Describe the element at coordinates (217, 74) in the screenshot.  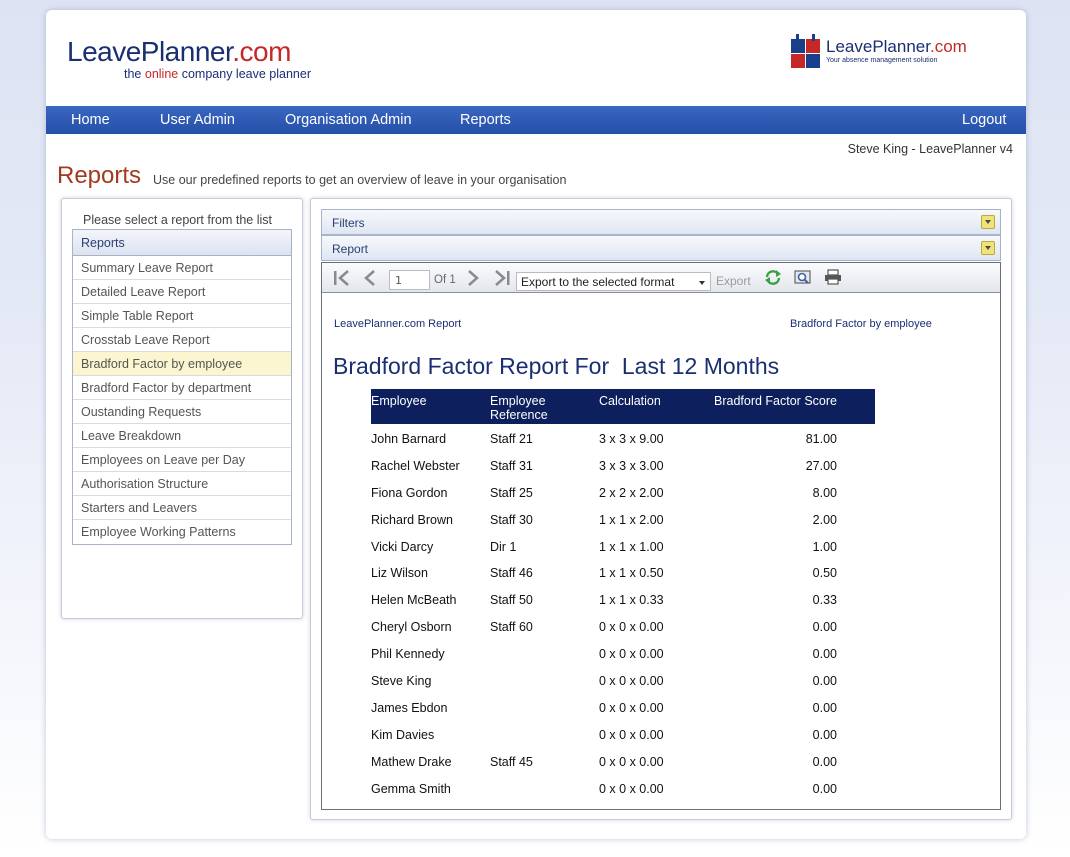
I see `logo-tagline: the online company leave planner` at that location.